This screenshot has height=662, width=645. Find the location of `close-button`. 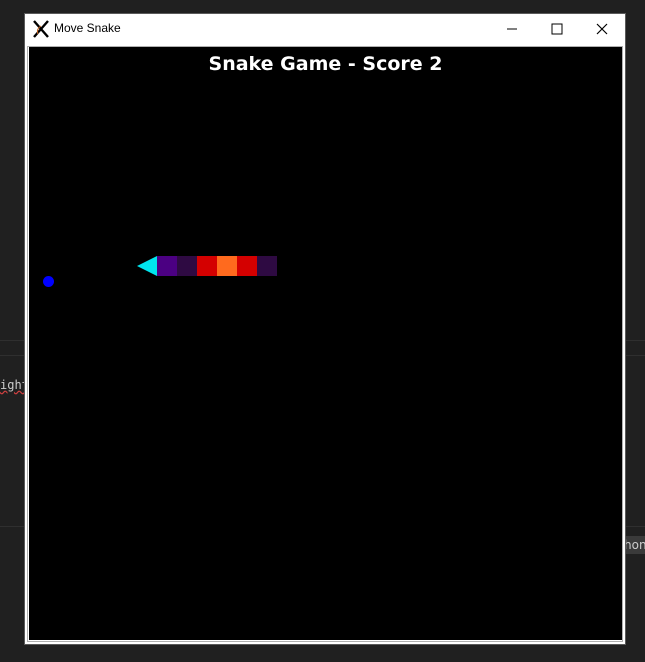

close-button is located at coordinates (602, 29).